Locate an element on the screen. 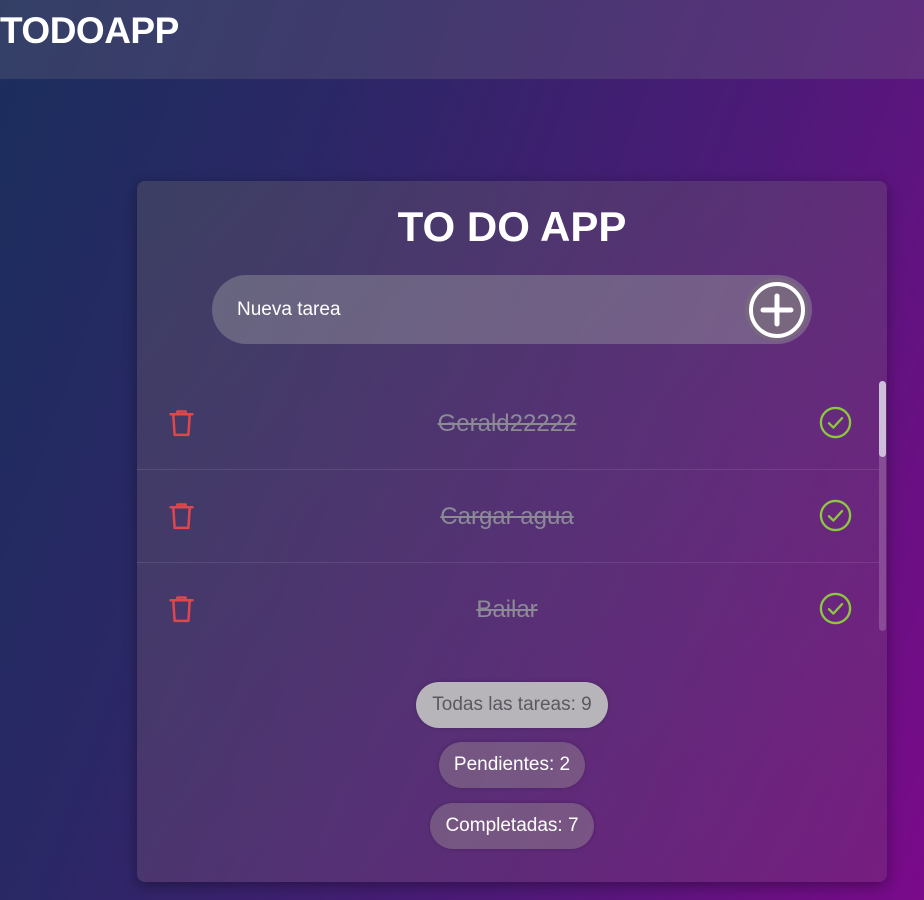 The height and width of the screenshot is (900, 924). task-text: Gerald22222 is located at coordinates (507, 423).